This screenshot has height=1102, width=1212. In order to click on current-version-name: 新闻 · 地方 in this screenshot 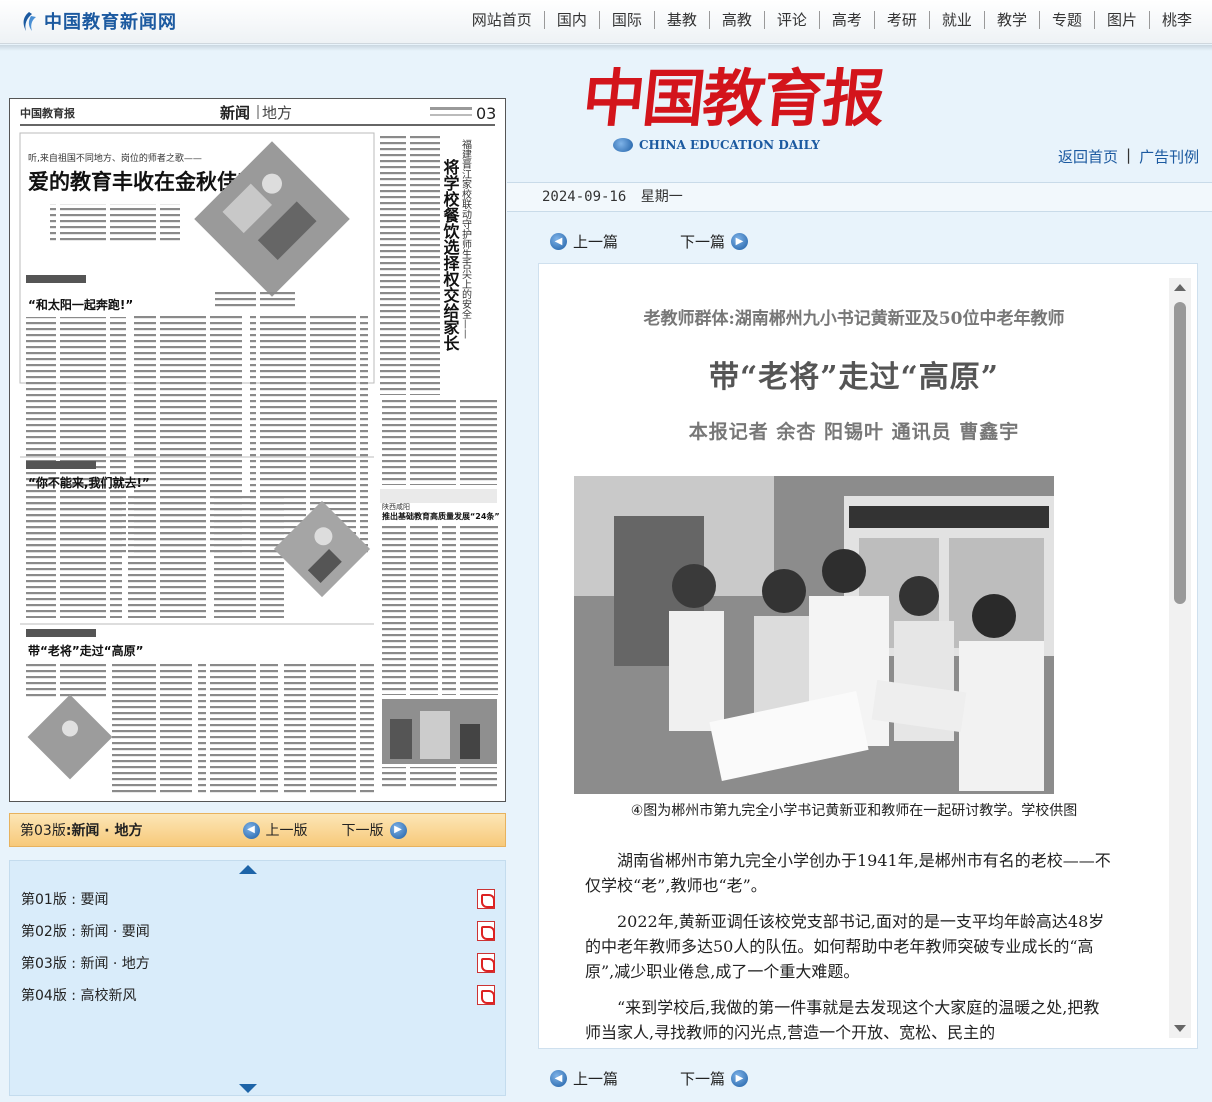, I will do `click(107, 831)`.